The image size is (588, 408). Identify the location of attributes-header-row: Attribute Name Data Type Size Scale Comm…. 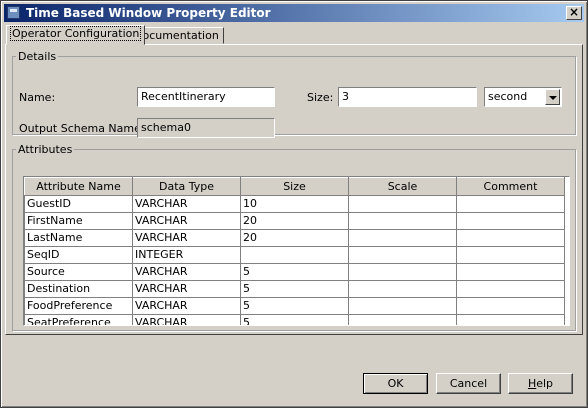
(294, 186).